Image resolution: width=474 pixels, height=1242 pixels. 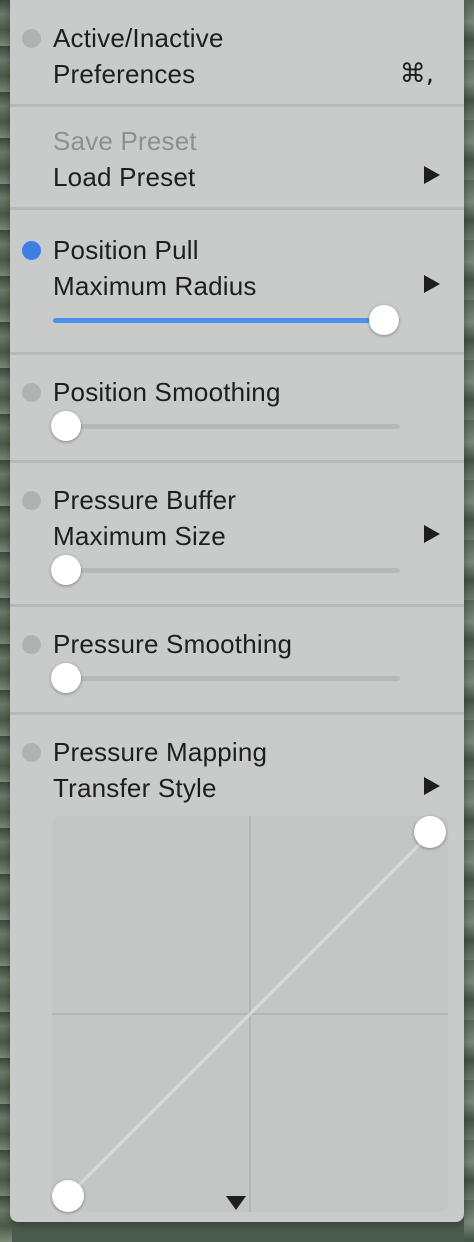 I want to click on section-position-pull: Position Pull Maximum Radius, so click(x=237, y=282).